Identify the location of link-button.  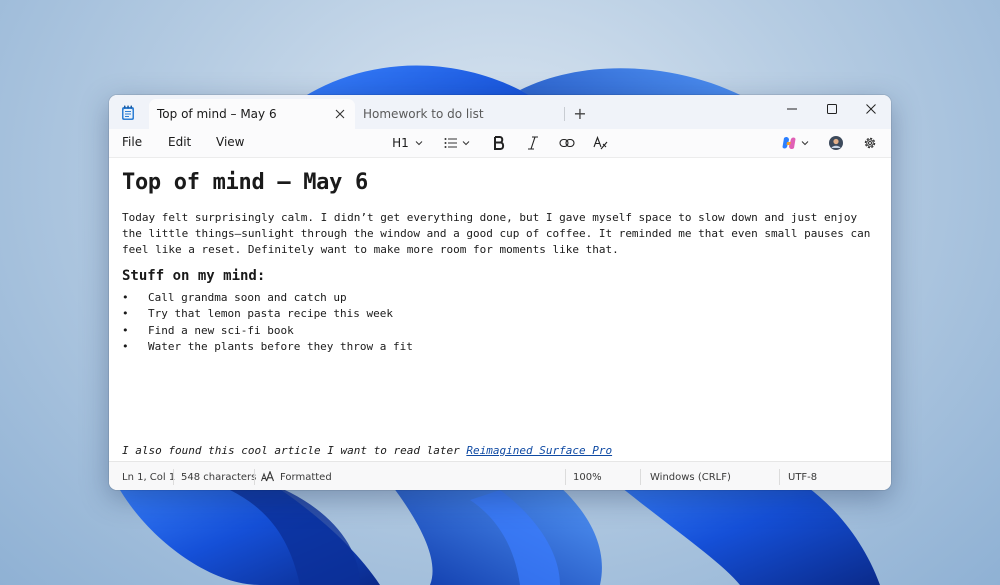
(567, 143).